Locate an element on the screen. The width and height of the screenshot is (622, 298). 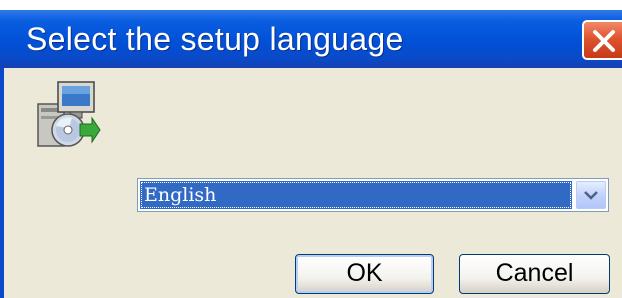
language-select: English is located at coordinates (373, 195).